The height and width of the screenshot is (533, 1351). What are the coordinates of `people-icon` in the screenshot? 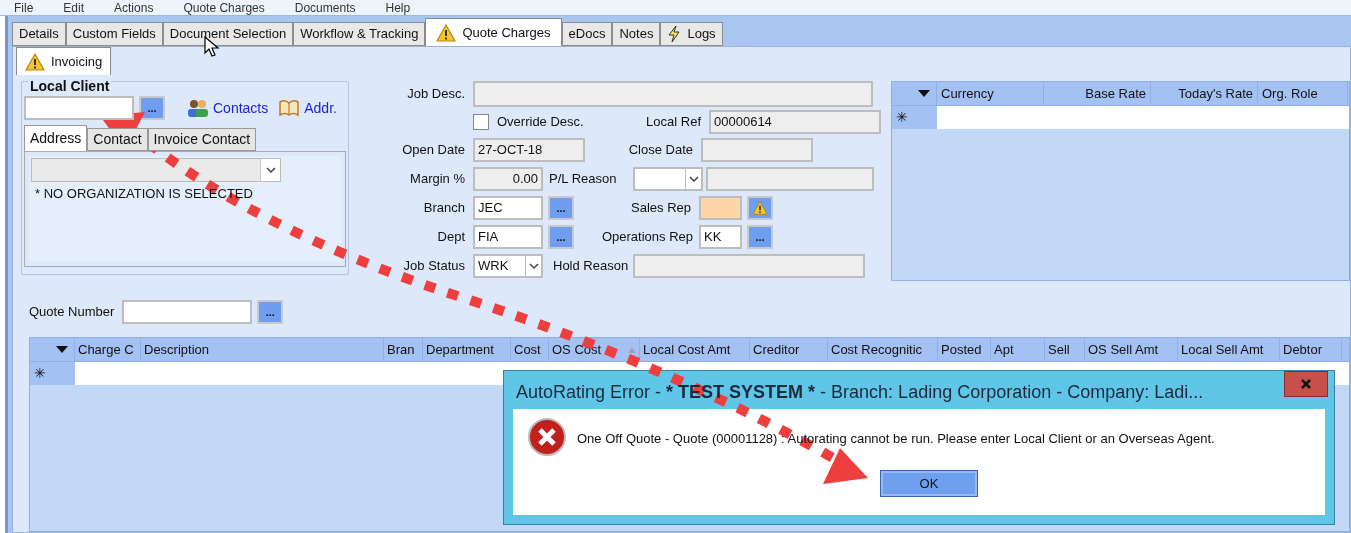 It's located at (198, 108).